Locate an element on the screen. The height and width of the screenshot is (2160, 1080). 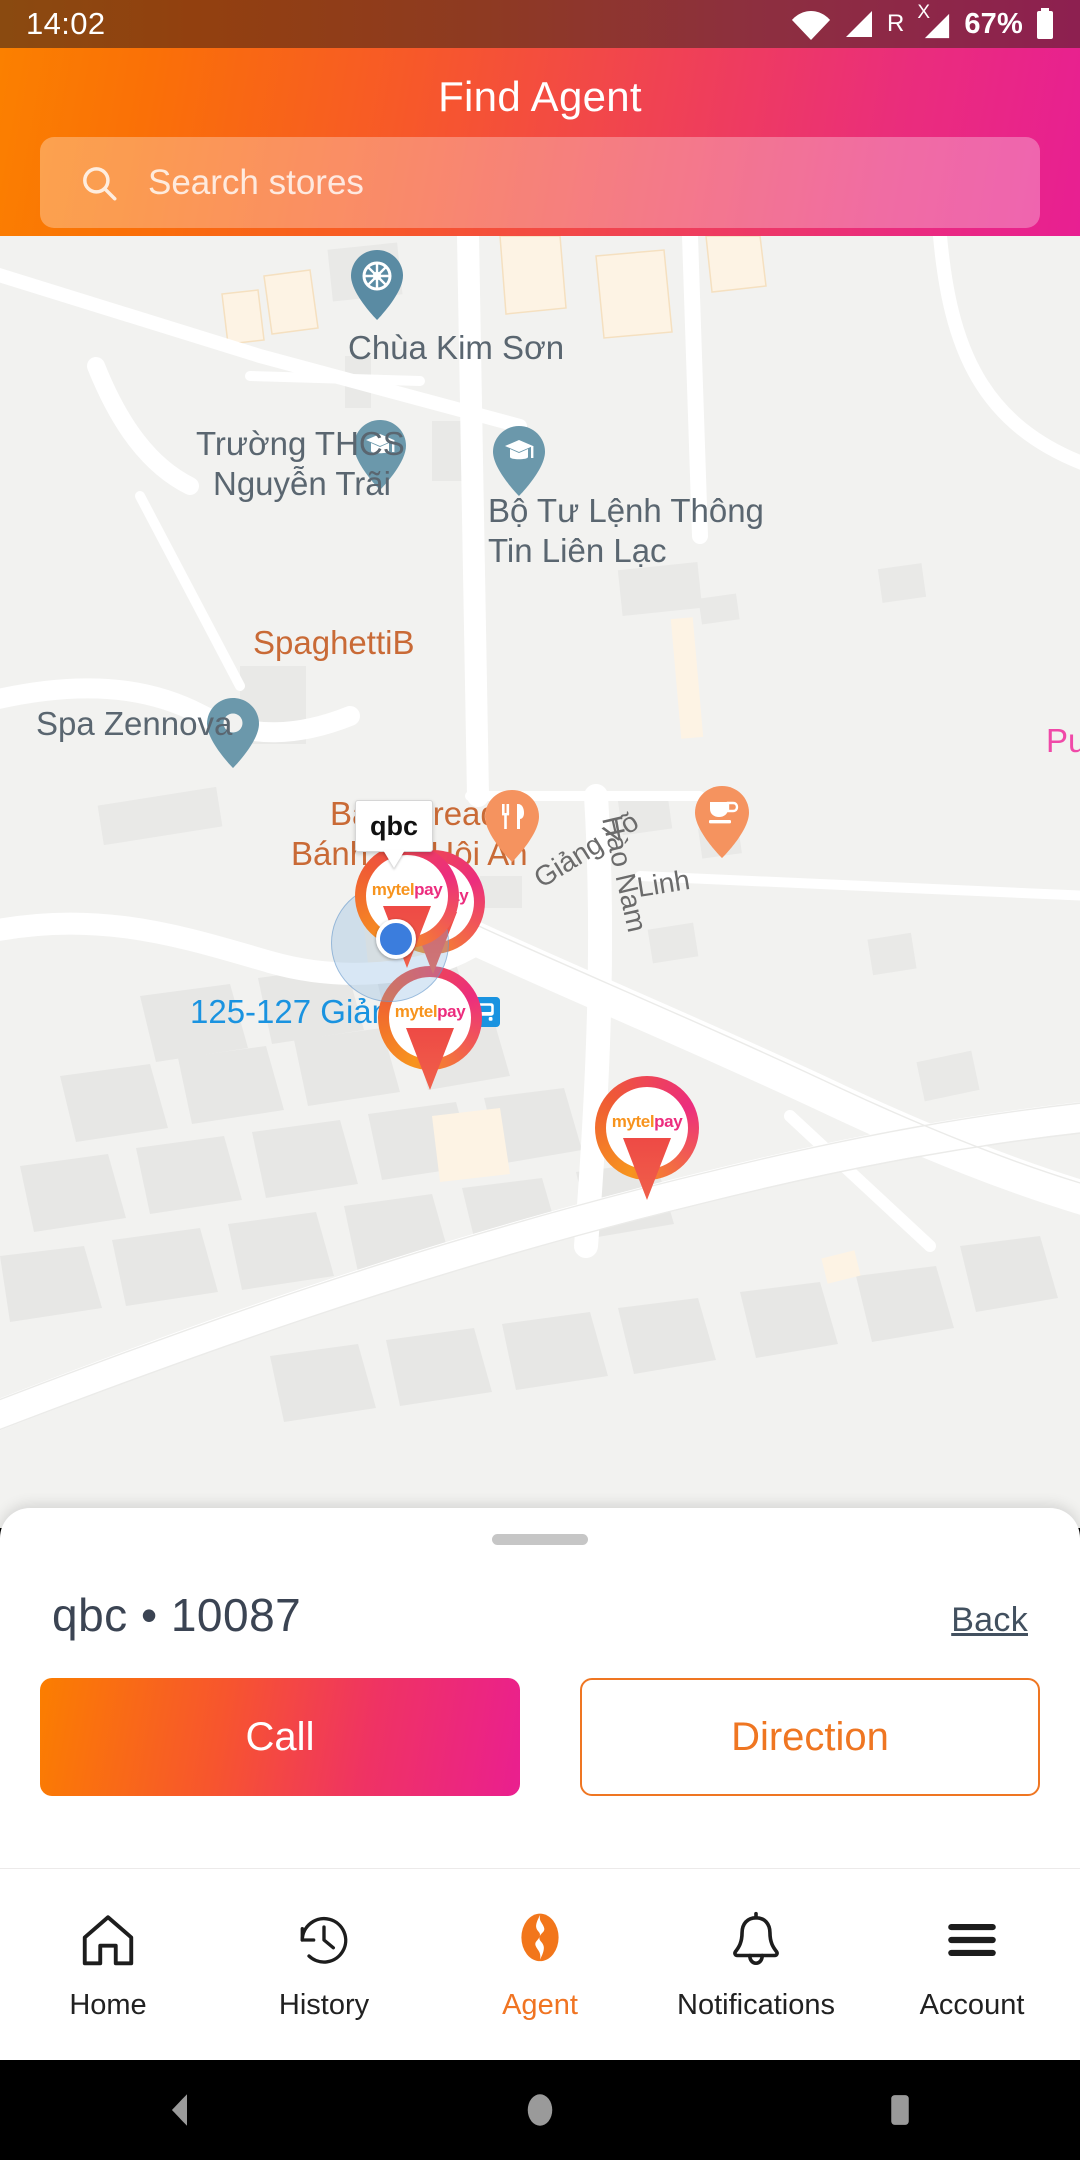
status-bar: 14:02 R X 67% is located at coordinates (540, 24).